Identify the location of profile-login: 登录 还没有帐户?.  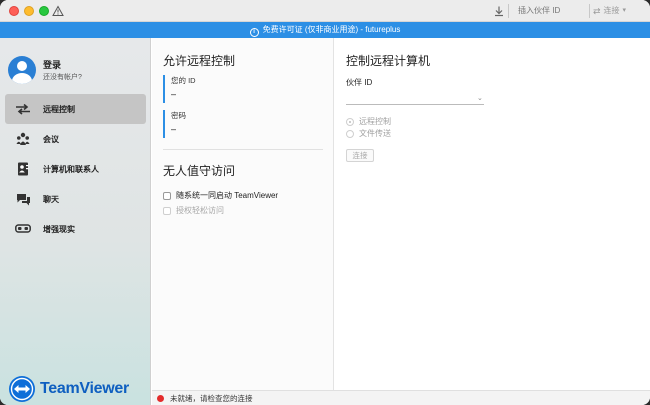
(78, 70).